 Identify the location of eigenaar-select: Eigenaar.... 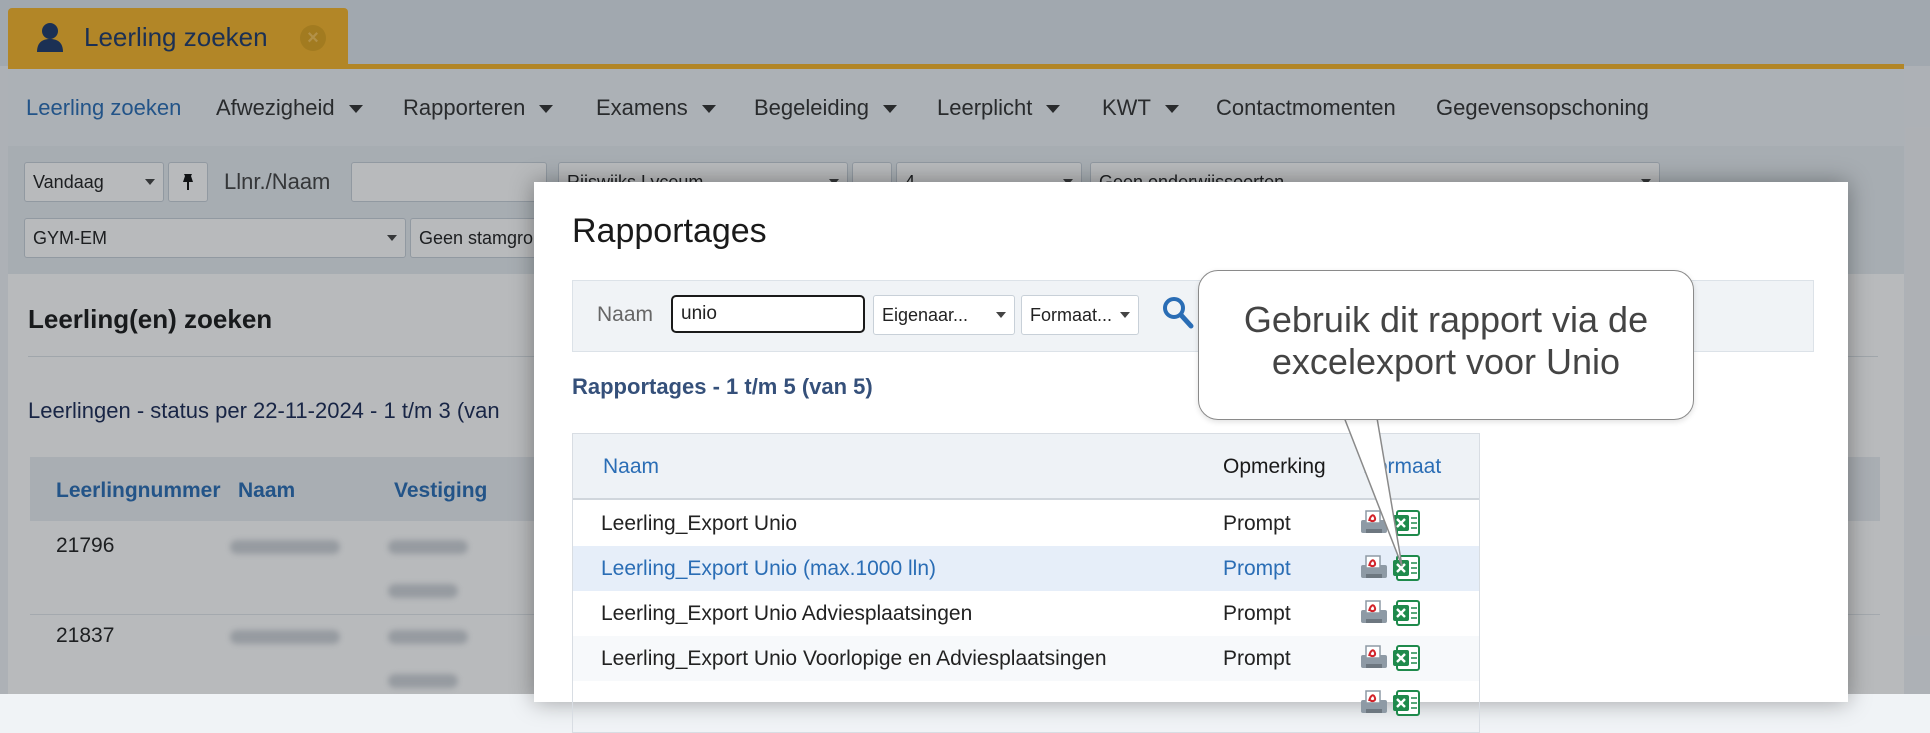
(944, 315).